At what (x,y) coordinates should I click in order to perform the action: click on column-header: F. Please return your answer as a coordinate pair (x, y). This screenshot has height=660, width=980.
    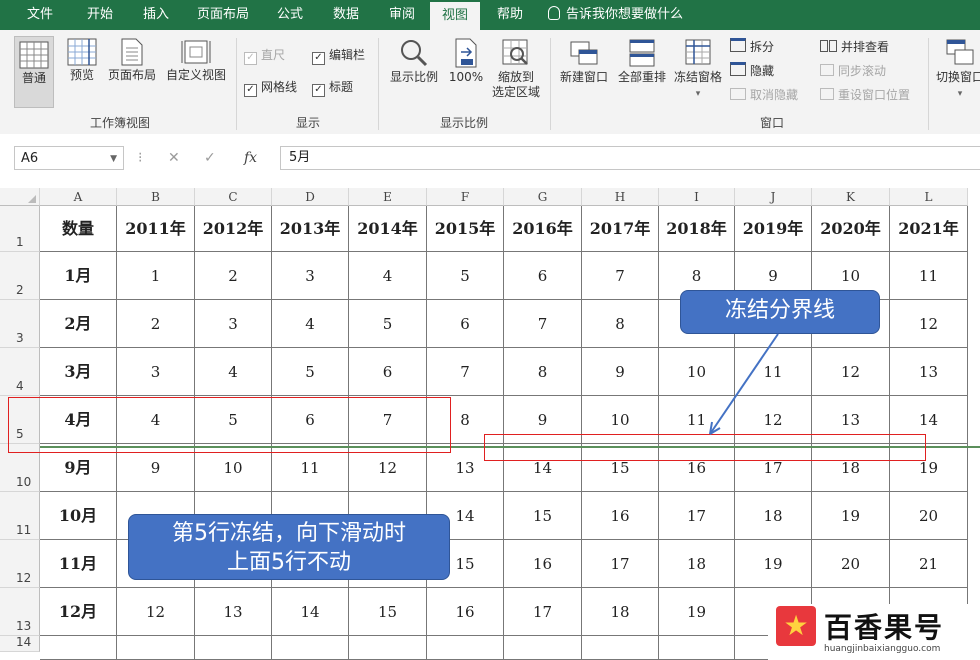
    Looking at the image, I should click on (465, 197).